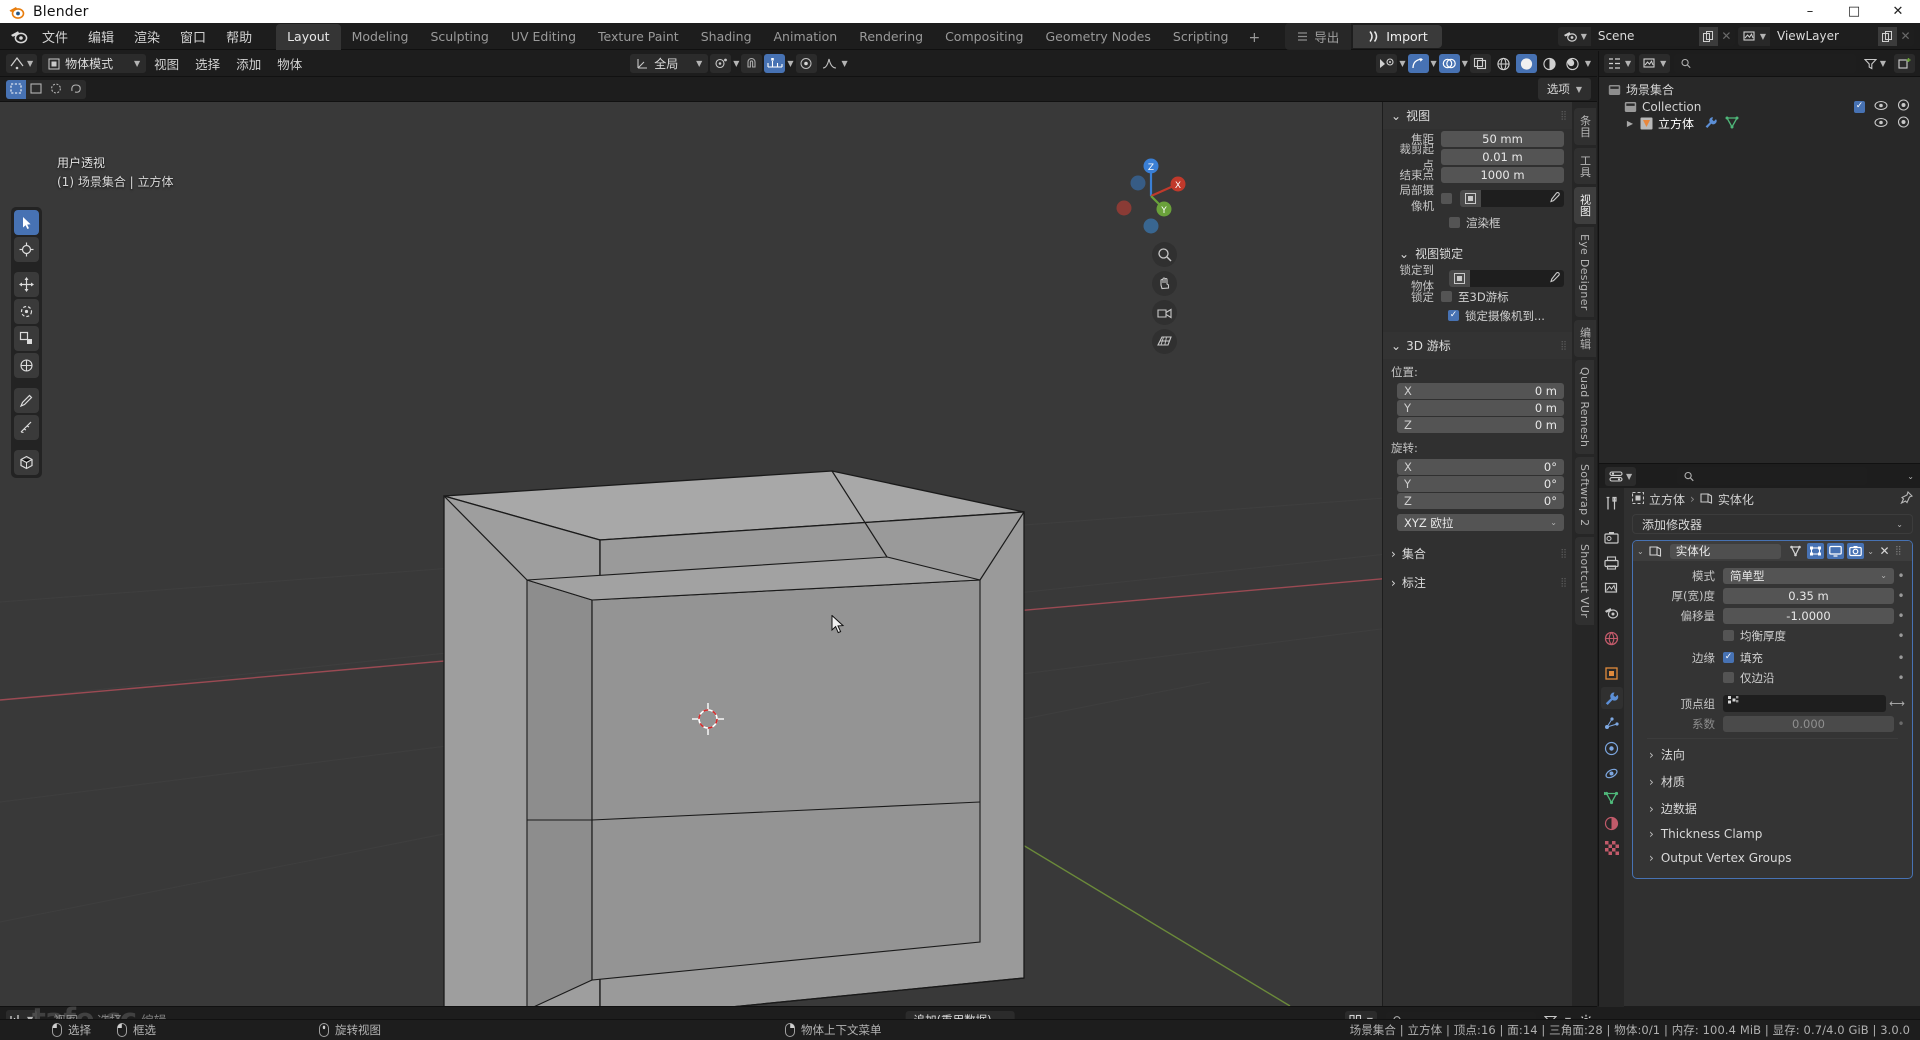  What do you see at coordinates (752, 63) in the screenshot?
I see `snap-magnet-button` at bounding box center [752, 63].